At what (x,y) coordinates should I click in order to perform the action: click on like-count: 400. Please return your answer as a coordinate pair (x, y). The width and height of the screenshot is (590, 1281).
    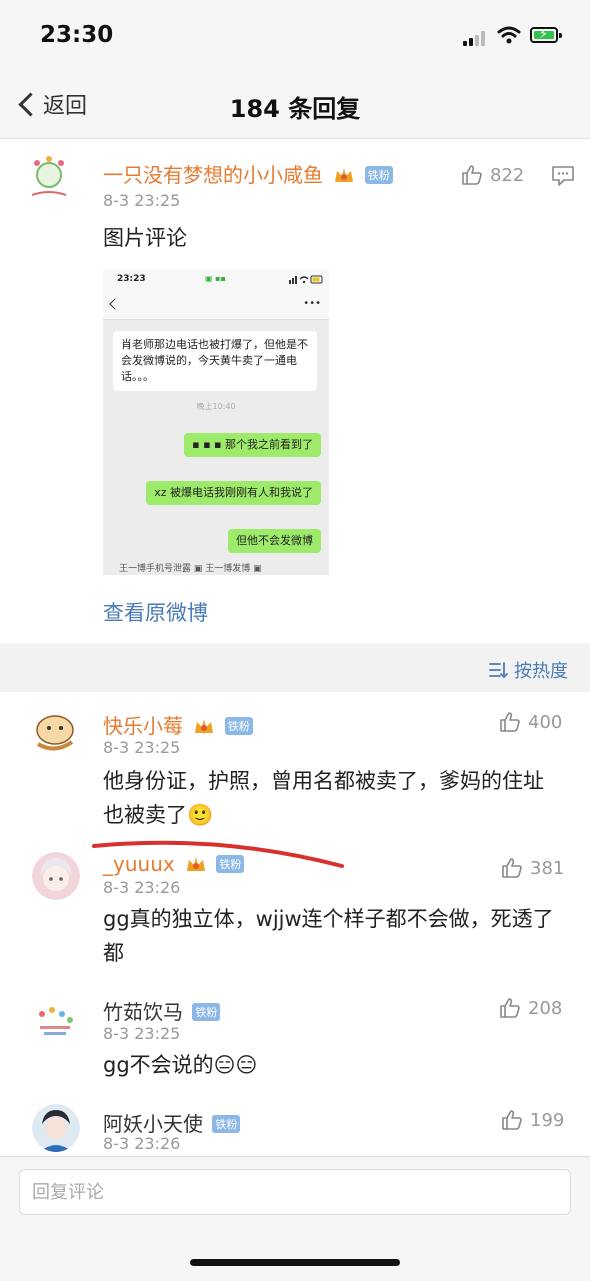
    Looking at the image, I should click on (545, 722).